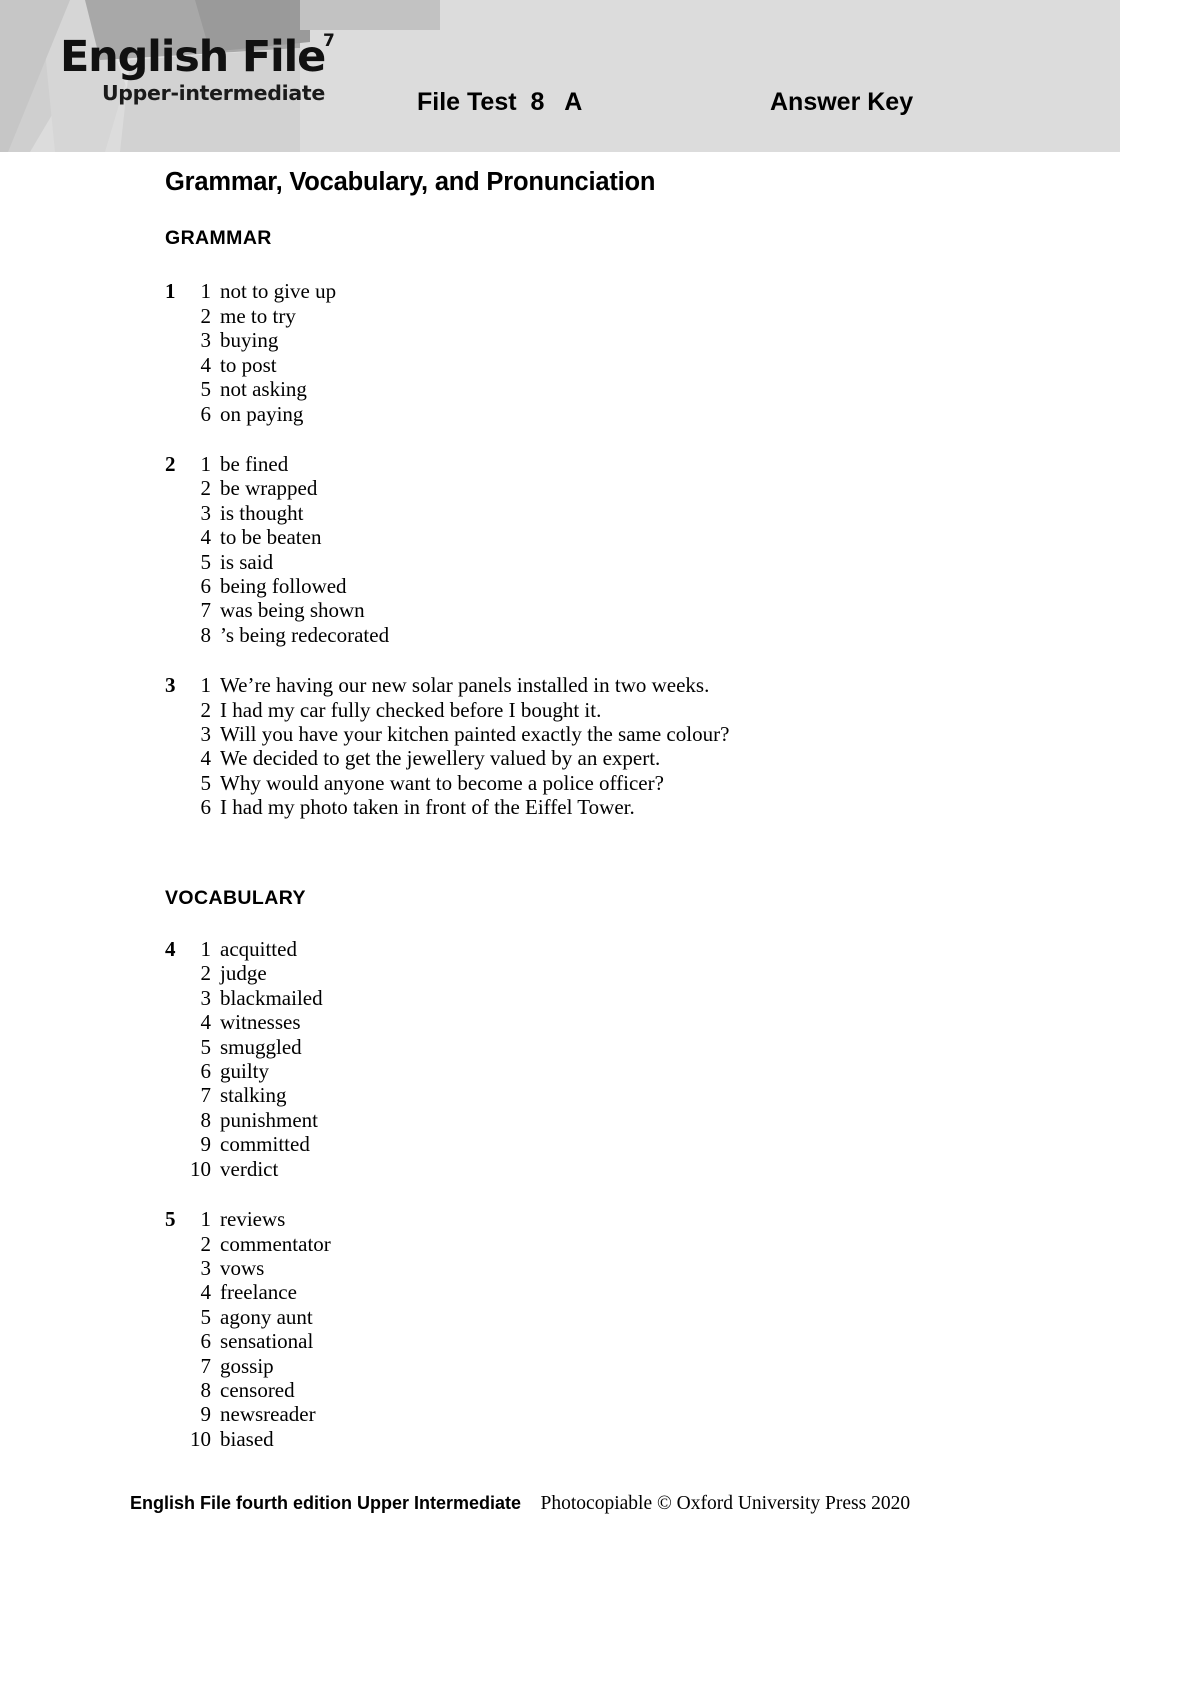  I want to click on exercise-number: 3, so click(170, 685).